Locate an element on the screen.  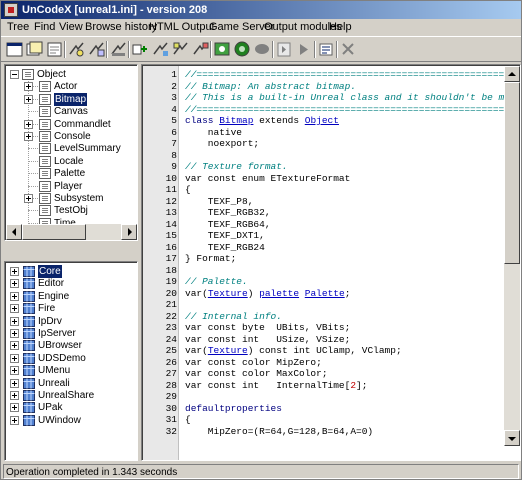
rebuild-tree-icon is located at coordinates (34, 49).